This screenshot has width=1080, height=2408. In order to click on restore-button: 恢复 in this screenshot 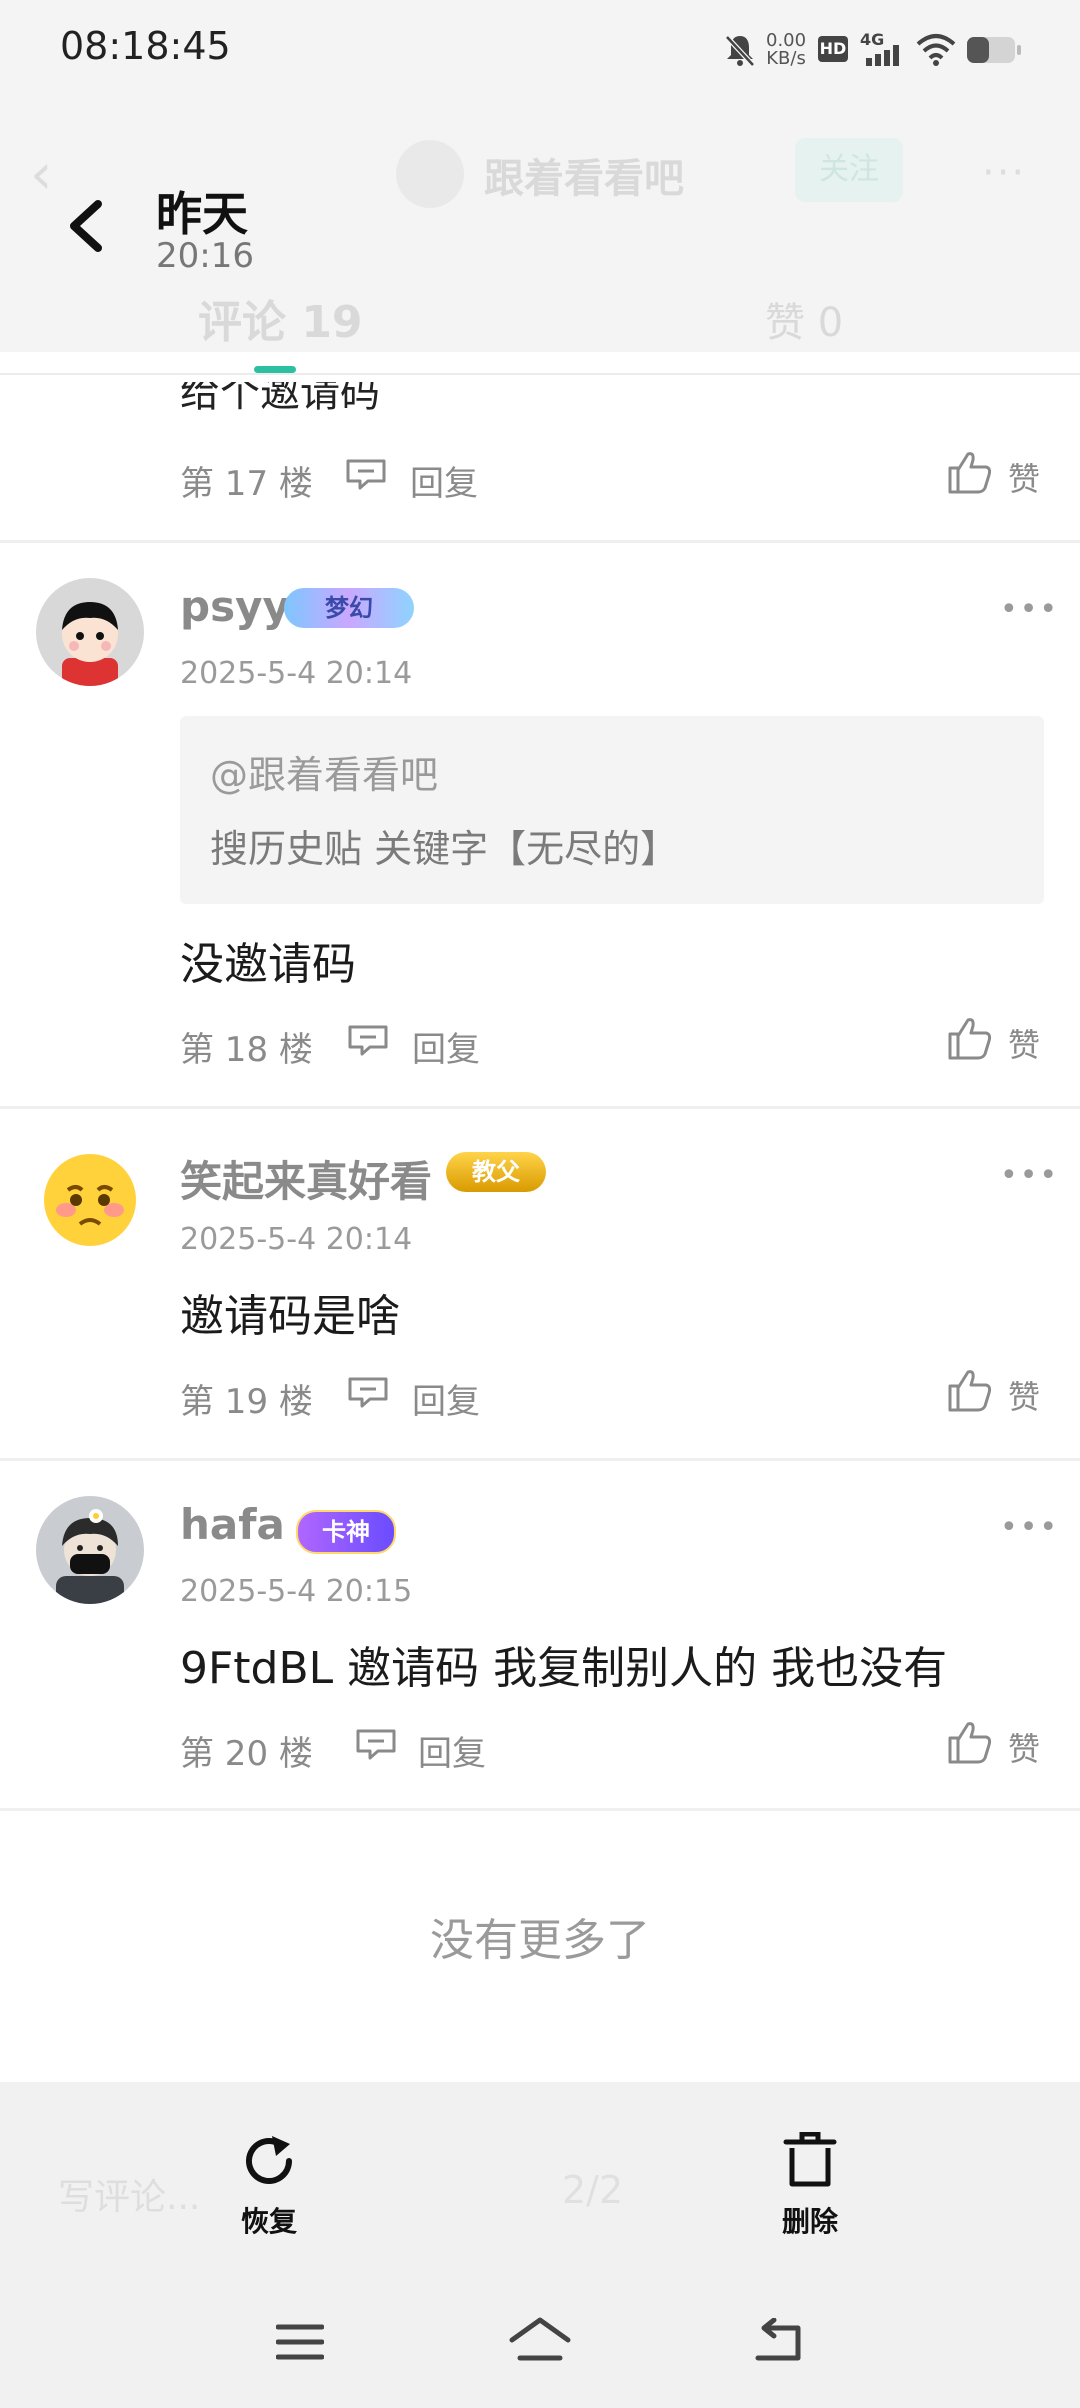, I will do `click(269, 2220)`.